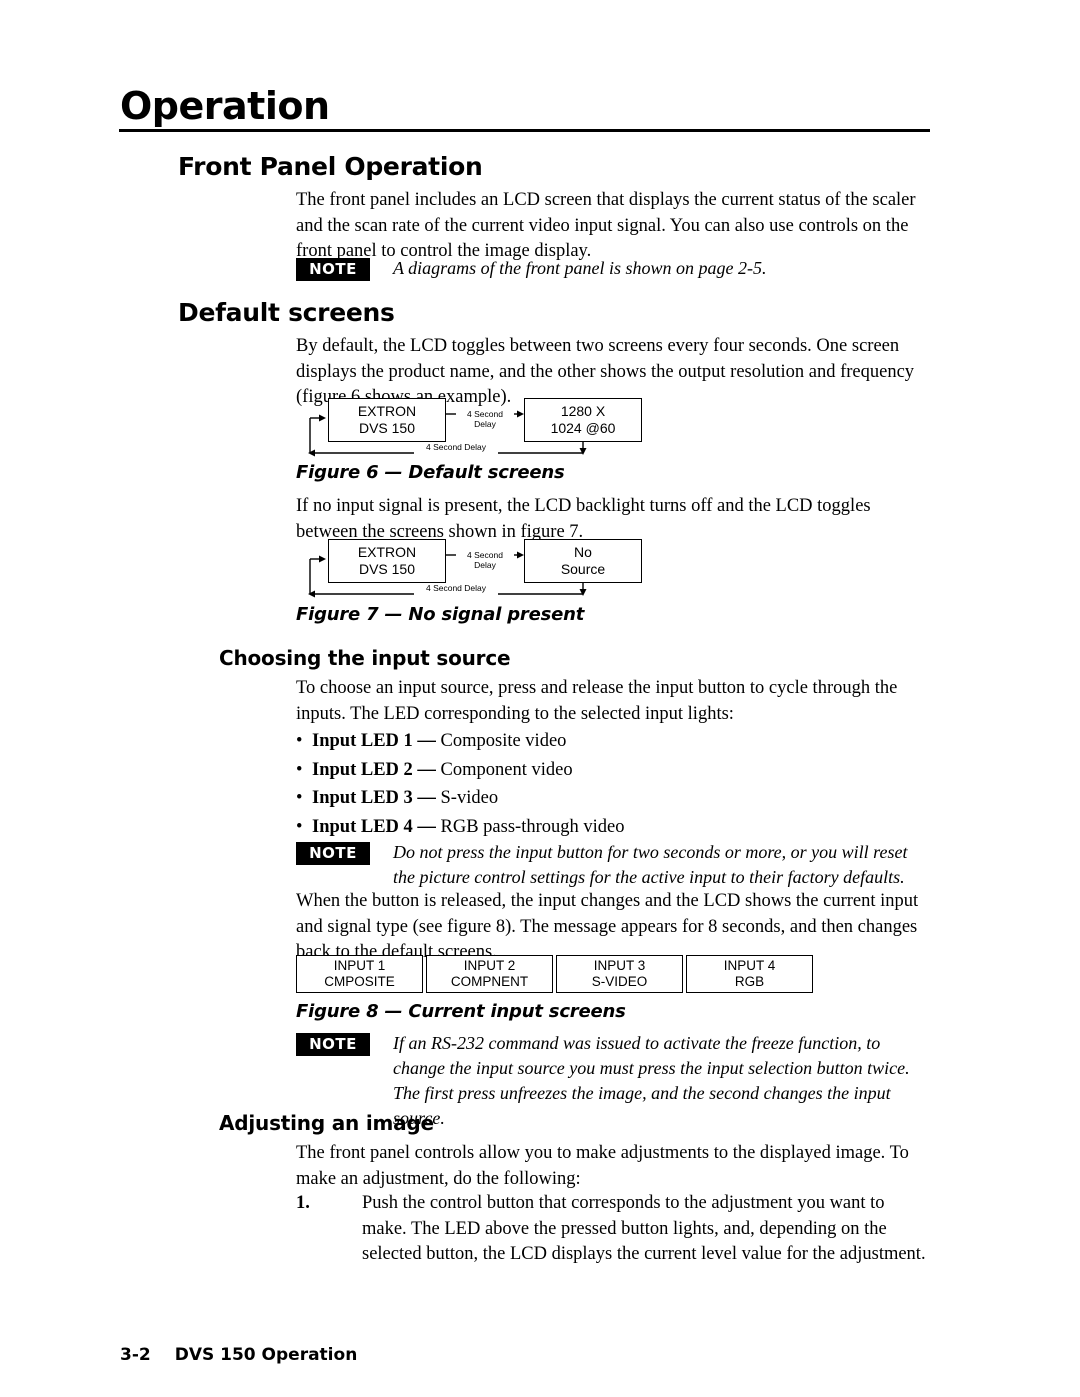 The height and width of the screenshot is (1397, 1080). Describe the element at coordinates (362, 826) in the screenshot. I see `bullet-label: Input LED 4` at that location.